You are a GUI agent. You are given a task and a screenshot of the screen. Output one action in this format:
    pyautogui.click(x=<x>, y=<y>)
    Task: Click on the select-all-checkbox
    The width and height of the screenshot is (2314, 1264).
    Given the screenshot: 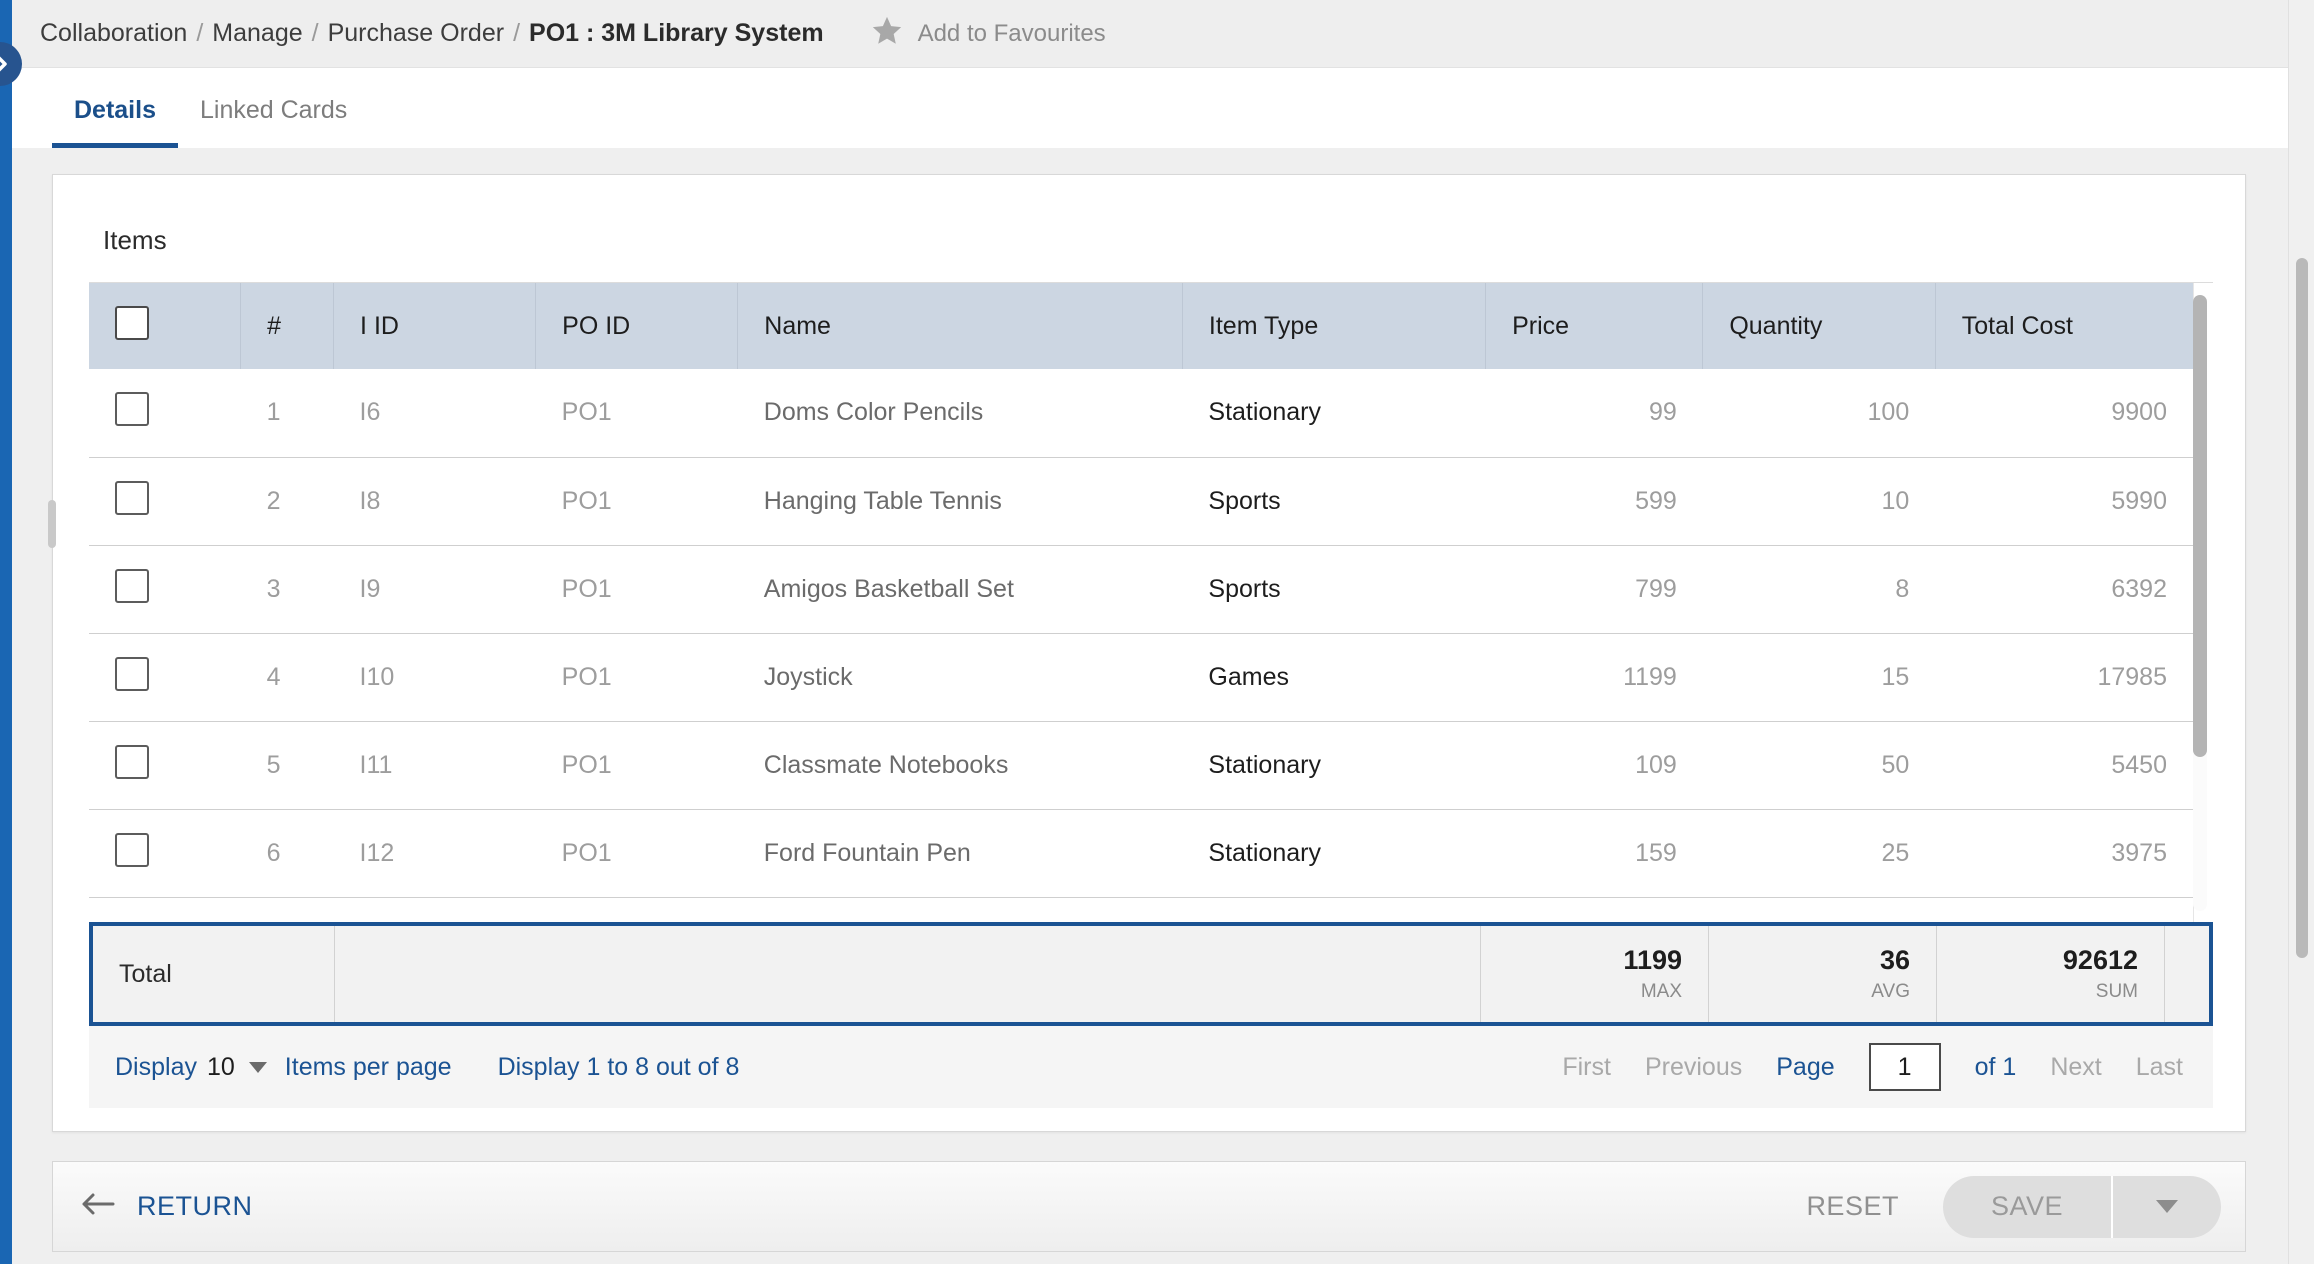 What is the action you would take?
    pyautogui.click(x=132, y=322)
    